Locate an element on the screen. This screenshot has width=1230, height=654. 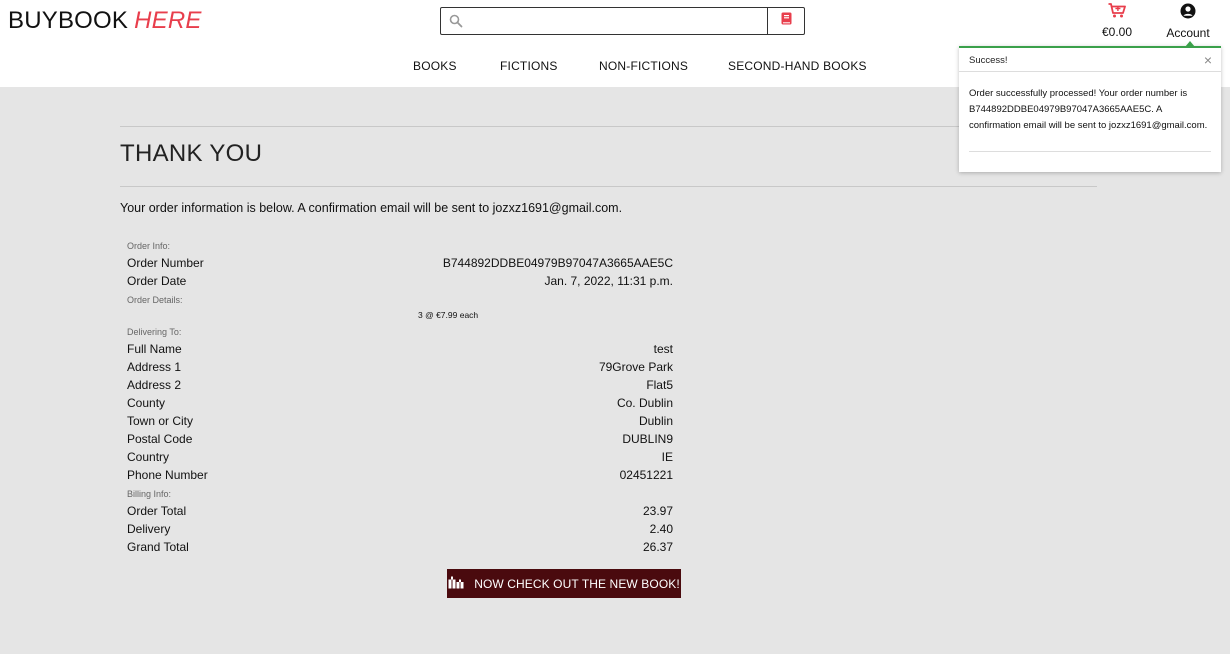
logo-accent: HERE is located at coordinates (168, 20).